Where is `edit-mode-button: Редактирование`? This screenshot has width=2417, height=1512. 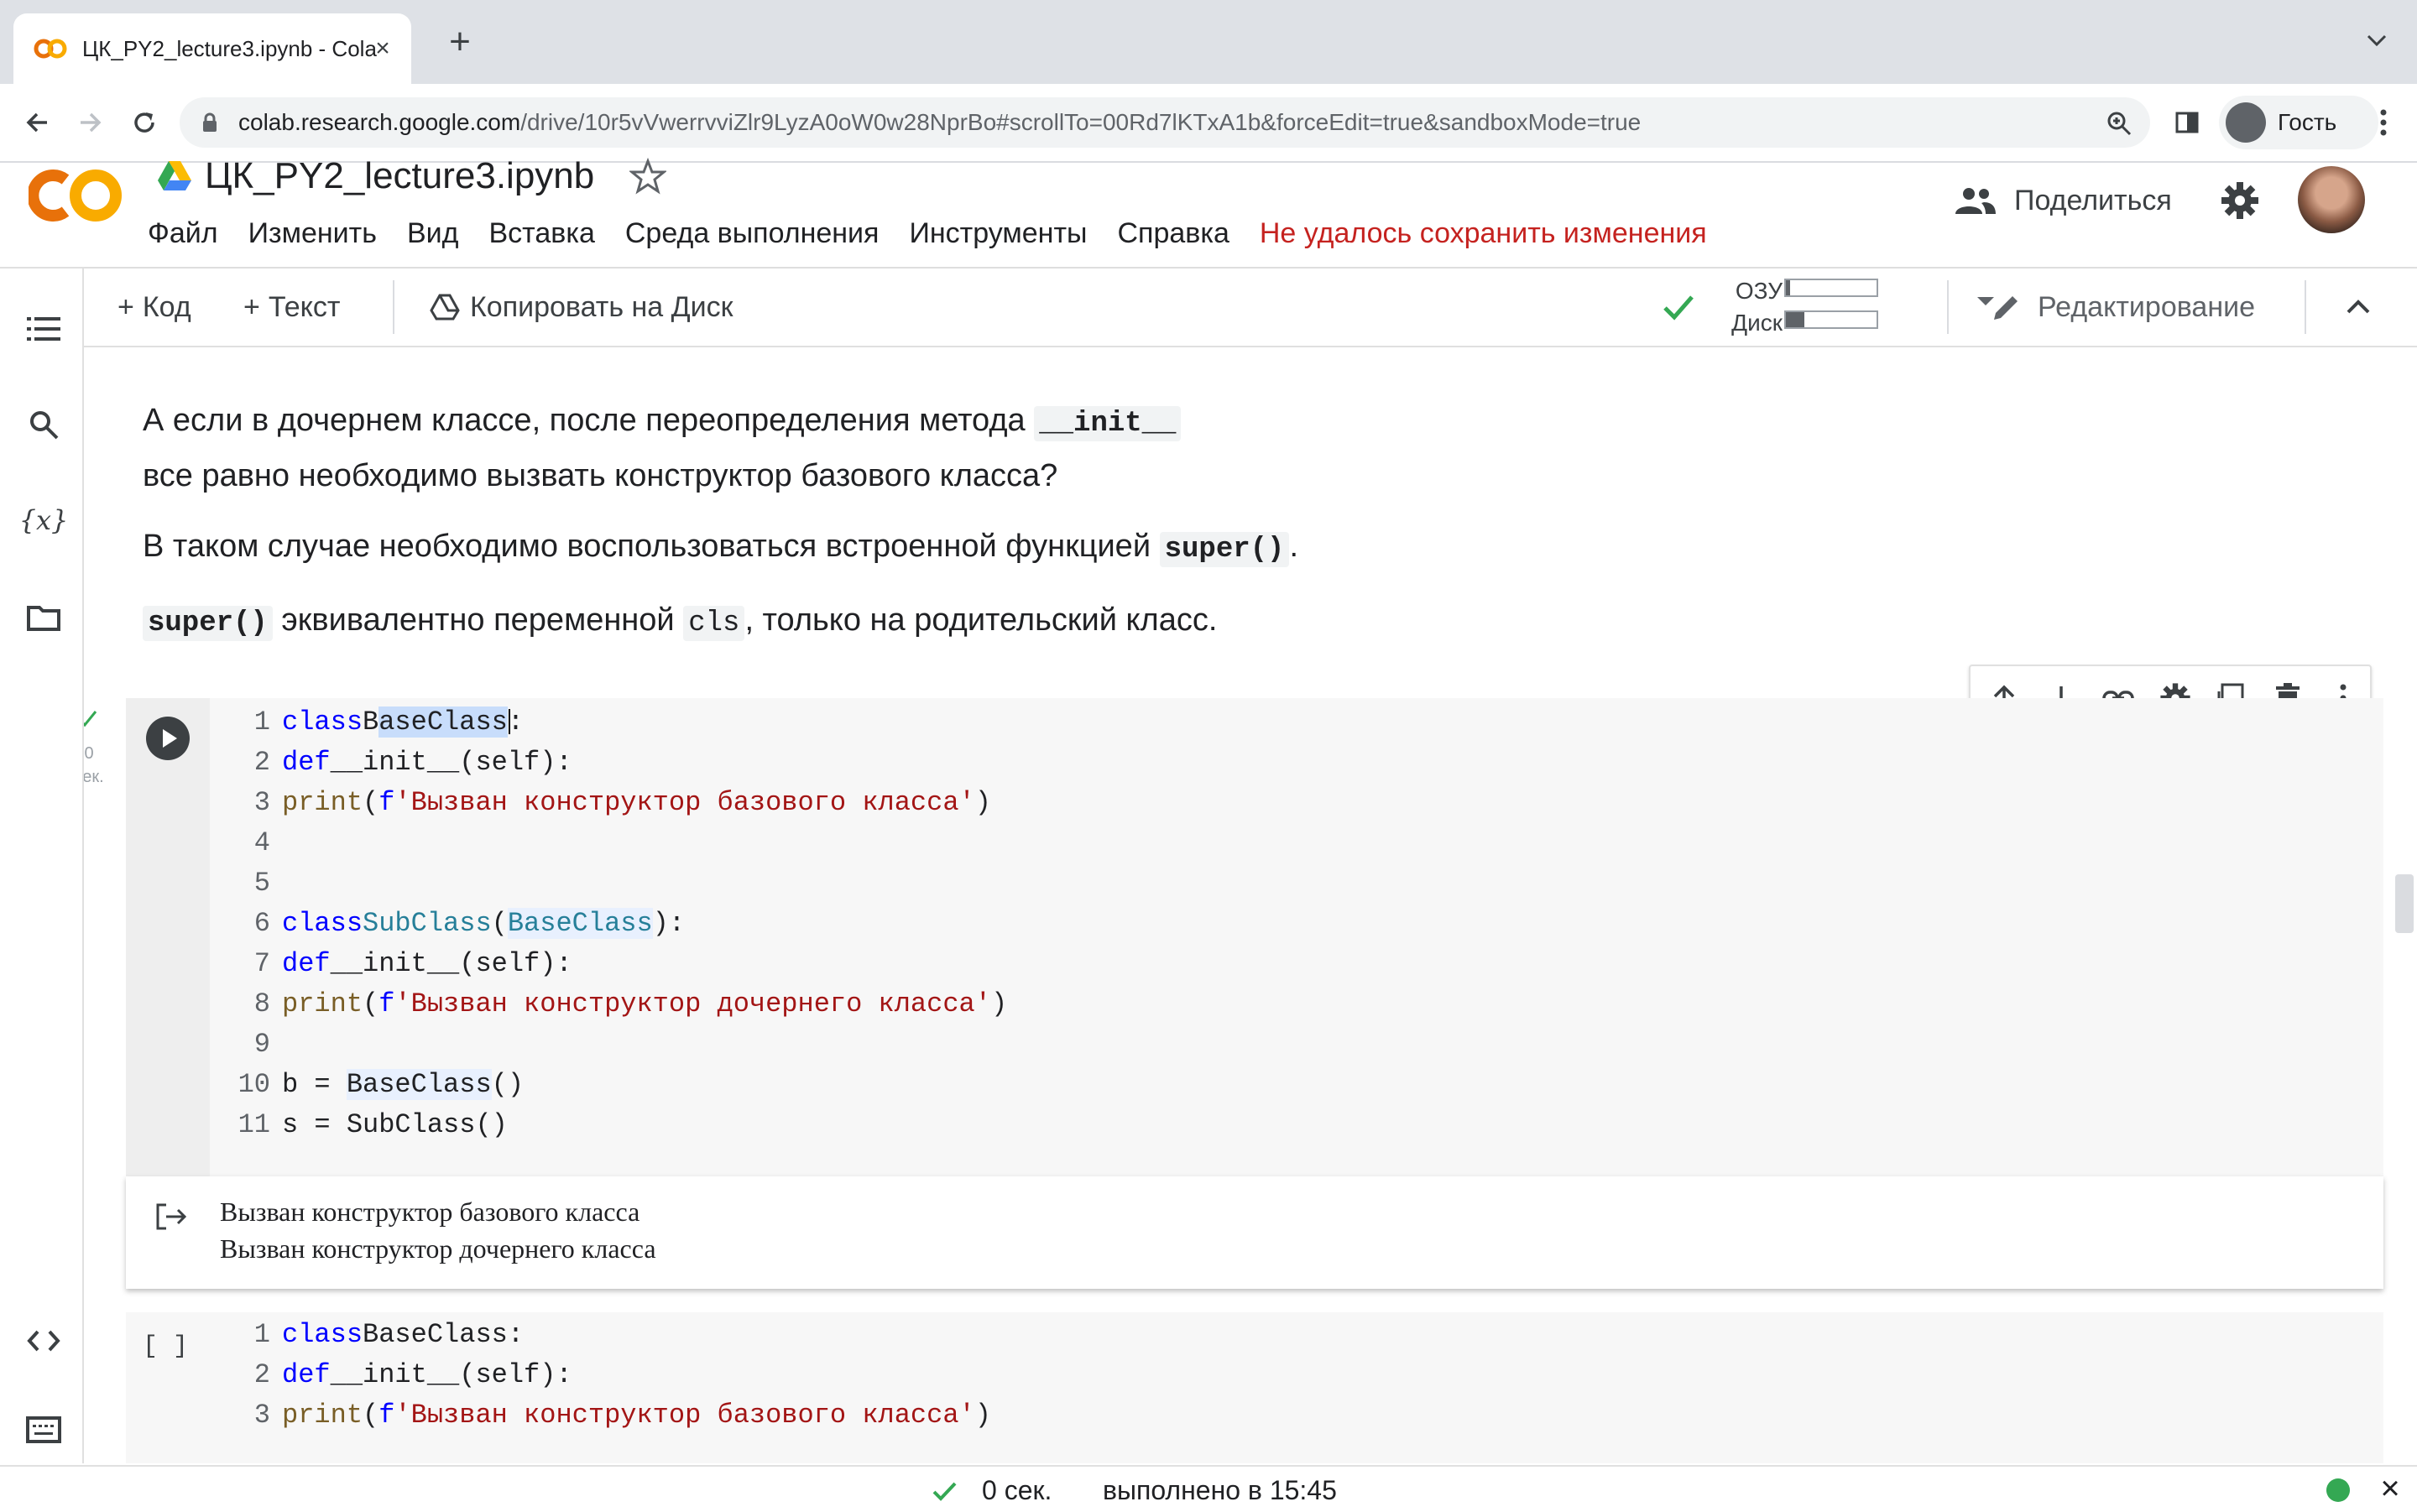 edit-mode-button: Редактирование is located at coordinates (2123, 308).